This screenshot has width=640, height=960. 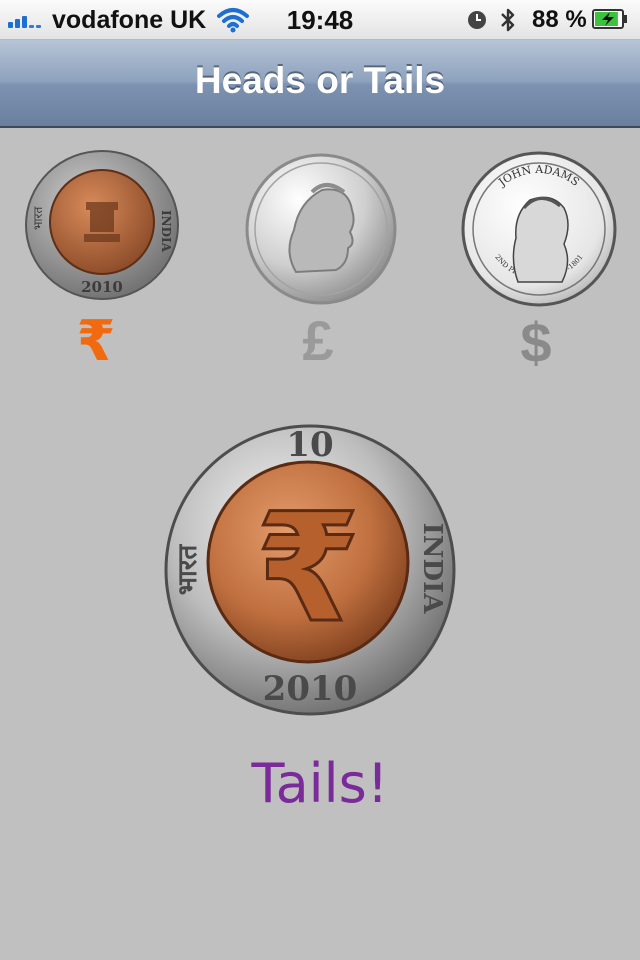 What do you see at coordinates (609, 19) in the screenshot?
I see `battery-icon` at bounding box center [609, 19].